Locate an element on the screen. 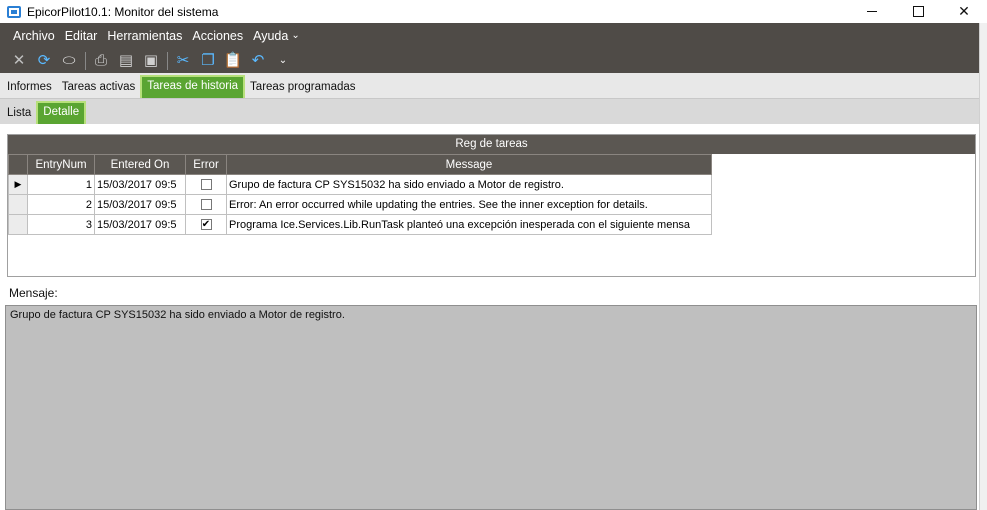  tab-tareas-programadas: Tareas programadas is located at coordinates (302, 87).